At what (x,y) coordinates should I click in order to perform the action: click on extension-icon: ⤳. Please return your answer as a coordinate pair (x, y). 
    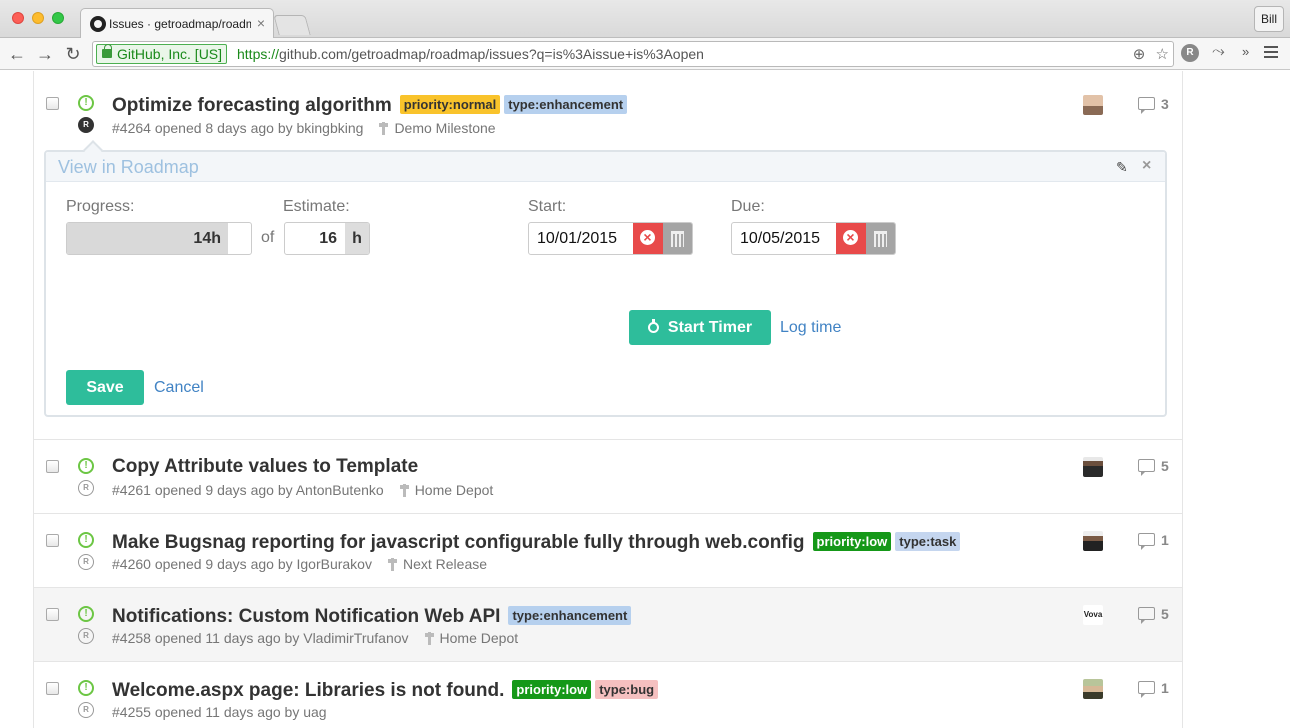
    Looking at the image, I should click on (1218, 52).